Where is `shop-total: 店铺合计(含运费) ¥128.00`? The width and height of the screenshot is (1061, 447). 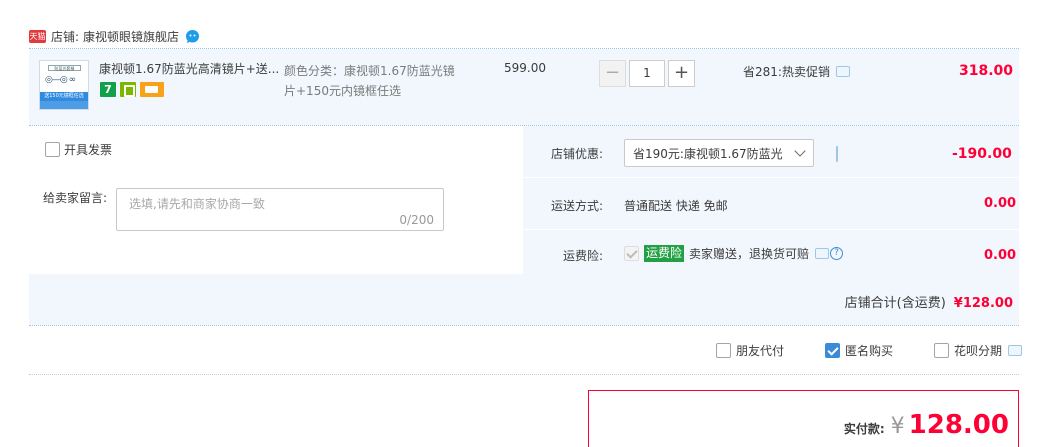 shop-total: 店铺合计(含运费) ¥128.00 is located at coordinates (929, 301).